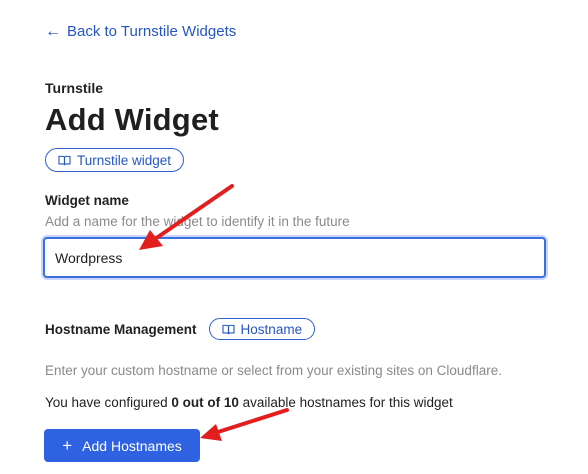  I want to click on page-eyebrow: Turnstile, so click(74, 88).